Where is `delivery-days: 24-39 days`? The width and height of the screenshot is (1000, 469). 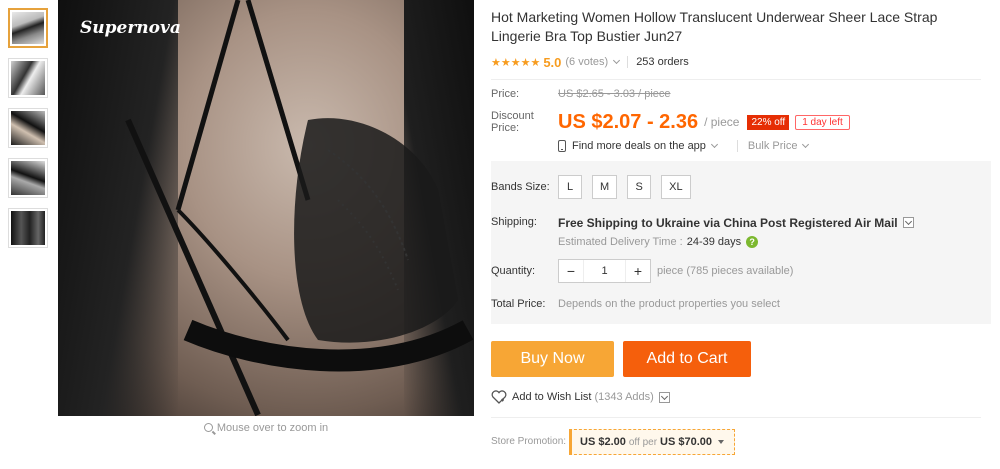 delivery-days: 24-39 days is located at coordinates (714, 242).